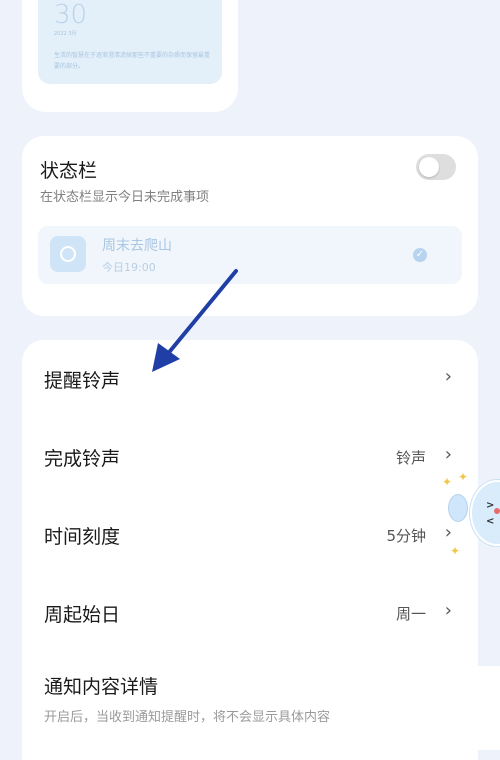 Image resolution: width=500 pixels, height=760 pixels. Describe the element at coordinates (250, 535) in the screenshot. I see `setting-time-scale: 时间刻度 5分钟 ›` at that location.